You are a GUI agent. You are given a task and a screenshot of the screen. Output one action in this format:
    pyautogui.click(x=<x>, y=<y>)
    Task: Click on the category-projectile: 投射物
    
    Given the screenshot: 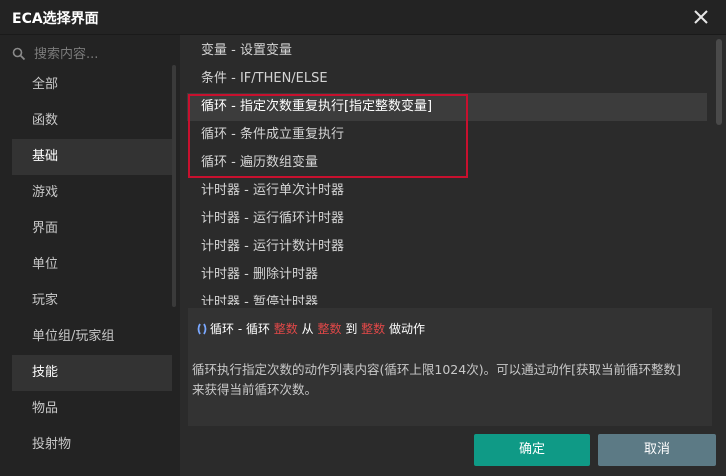 What is the action you would take?
    pyautogui.click(x=92, y=445)
    